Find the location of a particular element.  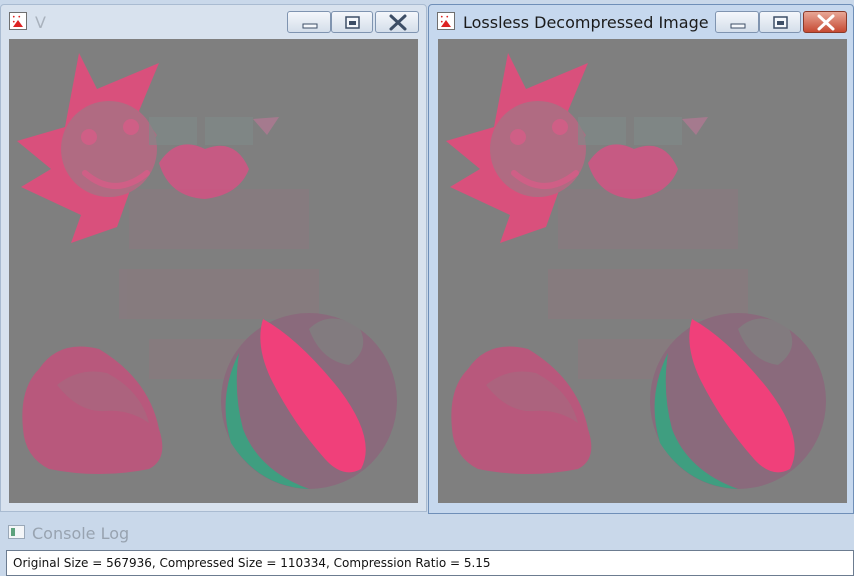

titlebar: • • • V is located at coordinates (213, 22).